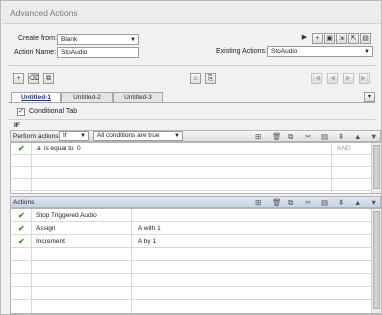 The height and width of the screenshot is (315, 382). What do you see at coordinates (364, 78) in the screenshot?
I see `last-tab-button: ▶|` at bounding box center [364, 78].